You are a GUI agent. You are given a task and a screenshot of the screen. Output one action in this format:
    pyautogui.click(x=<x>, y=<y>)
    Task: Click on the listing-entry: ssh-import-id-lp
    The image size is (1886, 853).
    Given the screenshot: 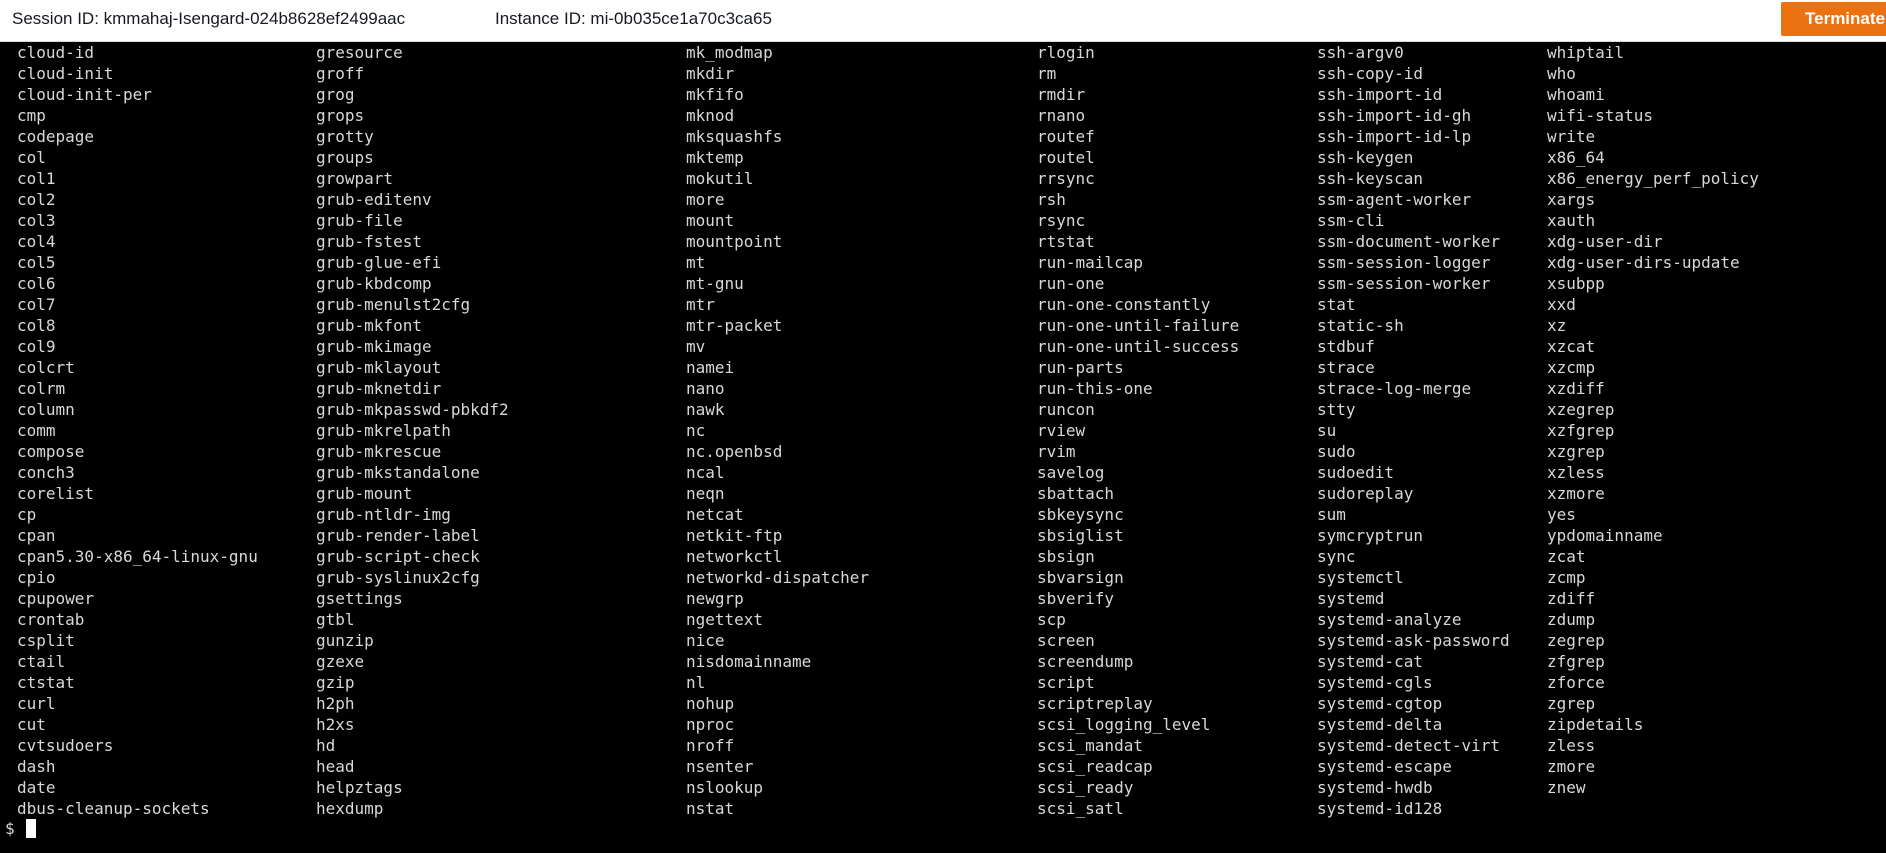 What is the action you would take?
    pyautogui.click(x=1394, y=136)
    